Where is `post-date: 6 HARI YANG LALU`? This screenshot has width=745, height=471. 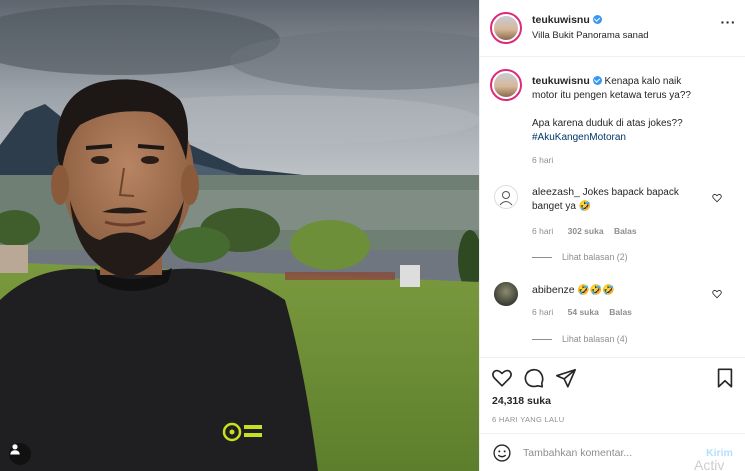 post-date: 6 HARI YANG LALU is located at coordinates (528, 419).